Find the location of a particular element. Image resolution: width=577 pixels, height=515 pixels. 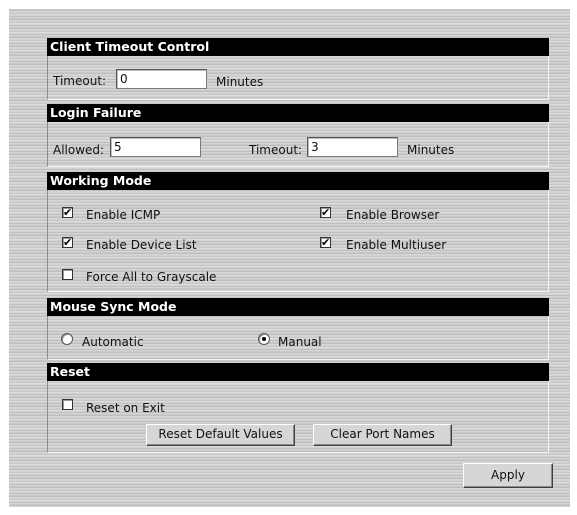

apply-button: Apply is located at coordinates (508, 475).